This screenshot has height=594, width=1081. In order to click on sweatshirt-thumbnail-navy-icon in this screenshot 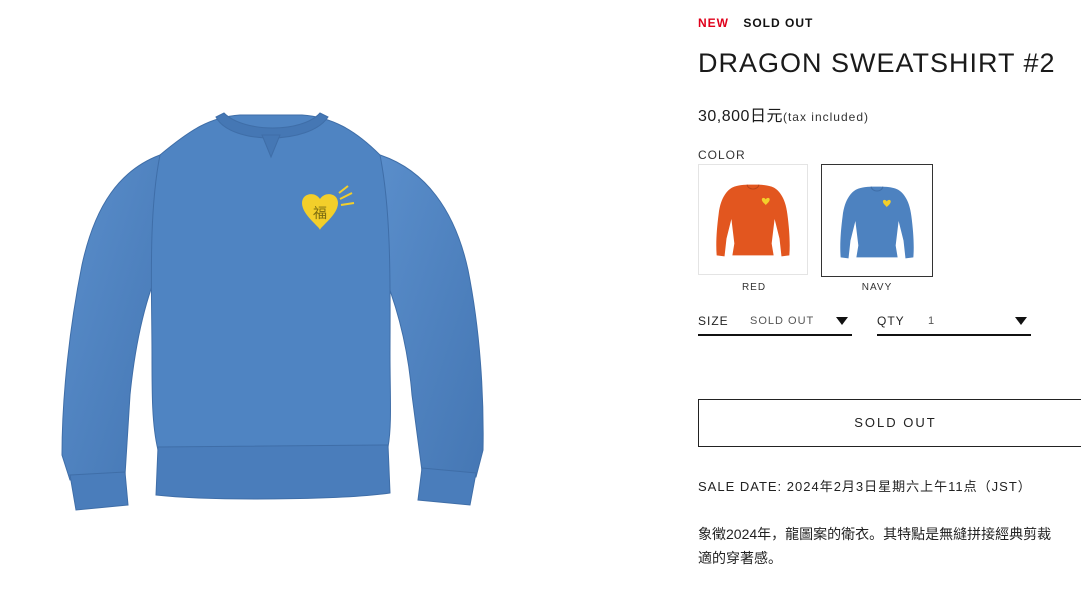, I will do `click(877, 222)`.